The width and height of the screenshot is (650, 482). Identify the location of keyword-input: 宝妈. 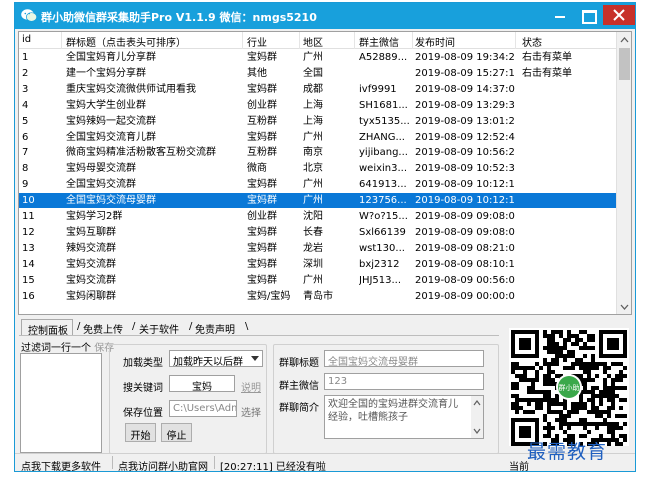
(202, 383).